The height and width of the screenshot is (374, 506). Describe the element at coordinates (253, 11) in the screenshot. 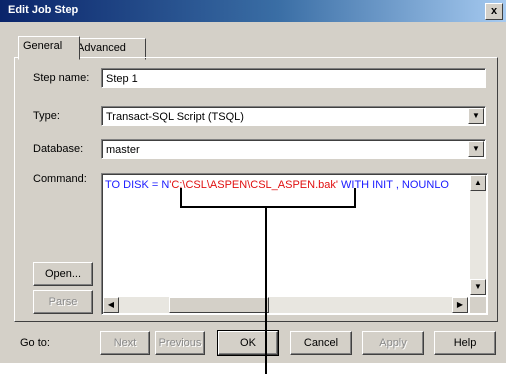

I see `title-bar: Edit Job Step x` at that location.